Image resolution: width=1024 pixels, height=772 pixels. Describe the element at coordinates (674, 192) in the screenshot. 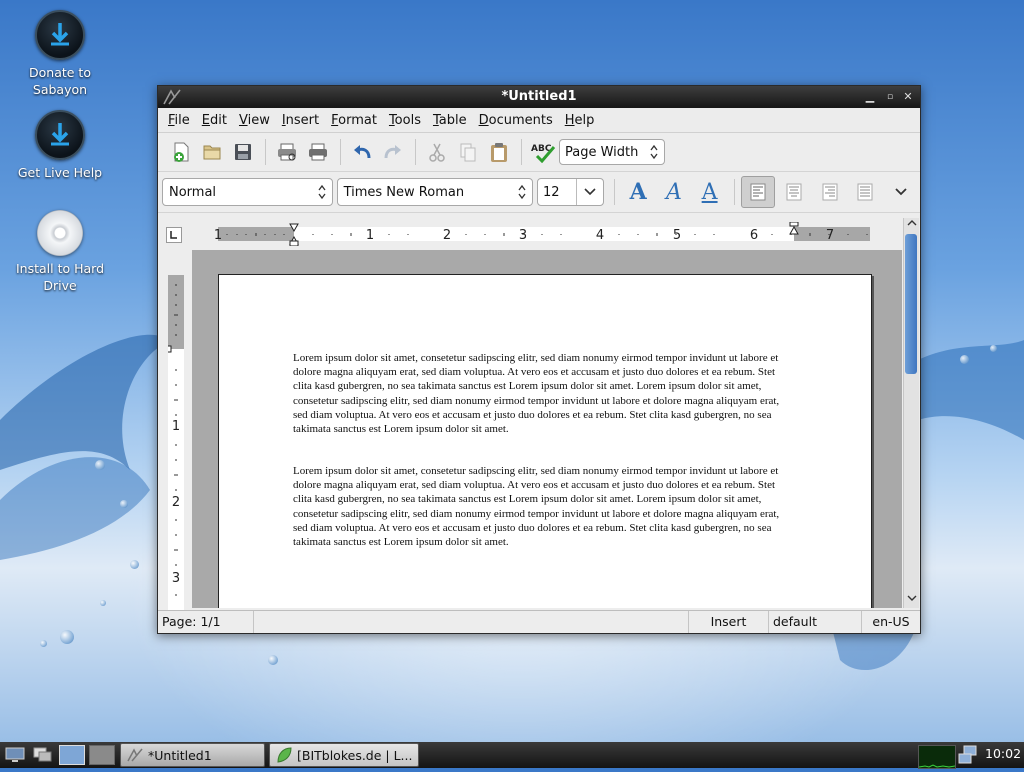

I see `italic-button: A` at that location.